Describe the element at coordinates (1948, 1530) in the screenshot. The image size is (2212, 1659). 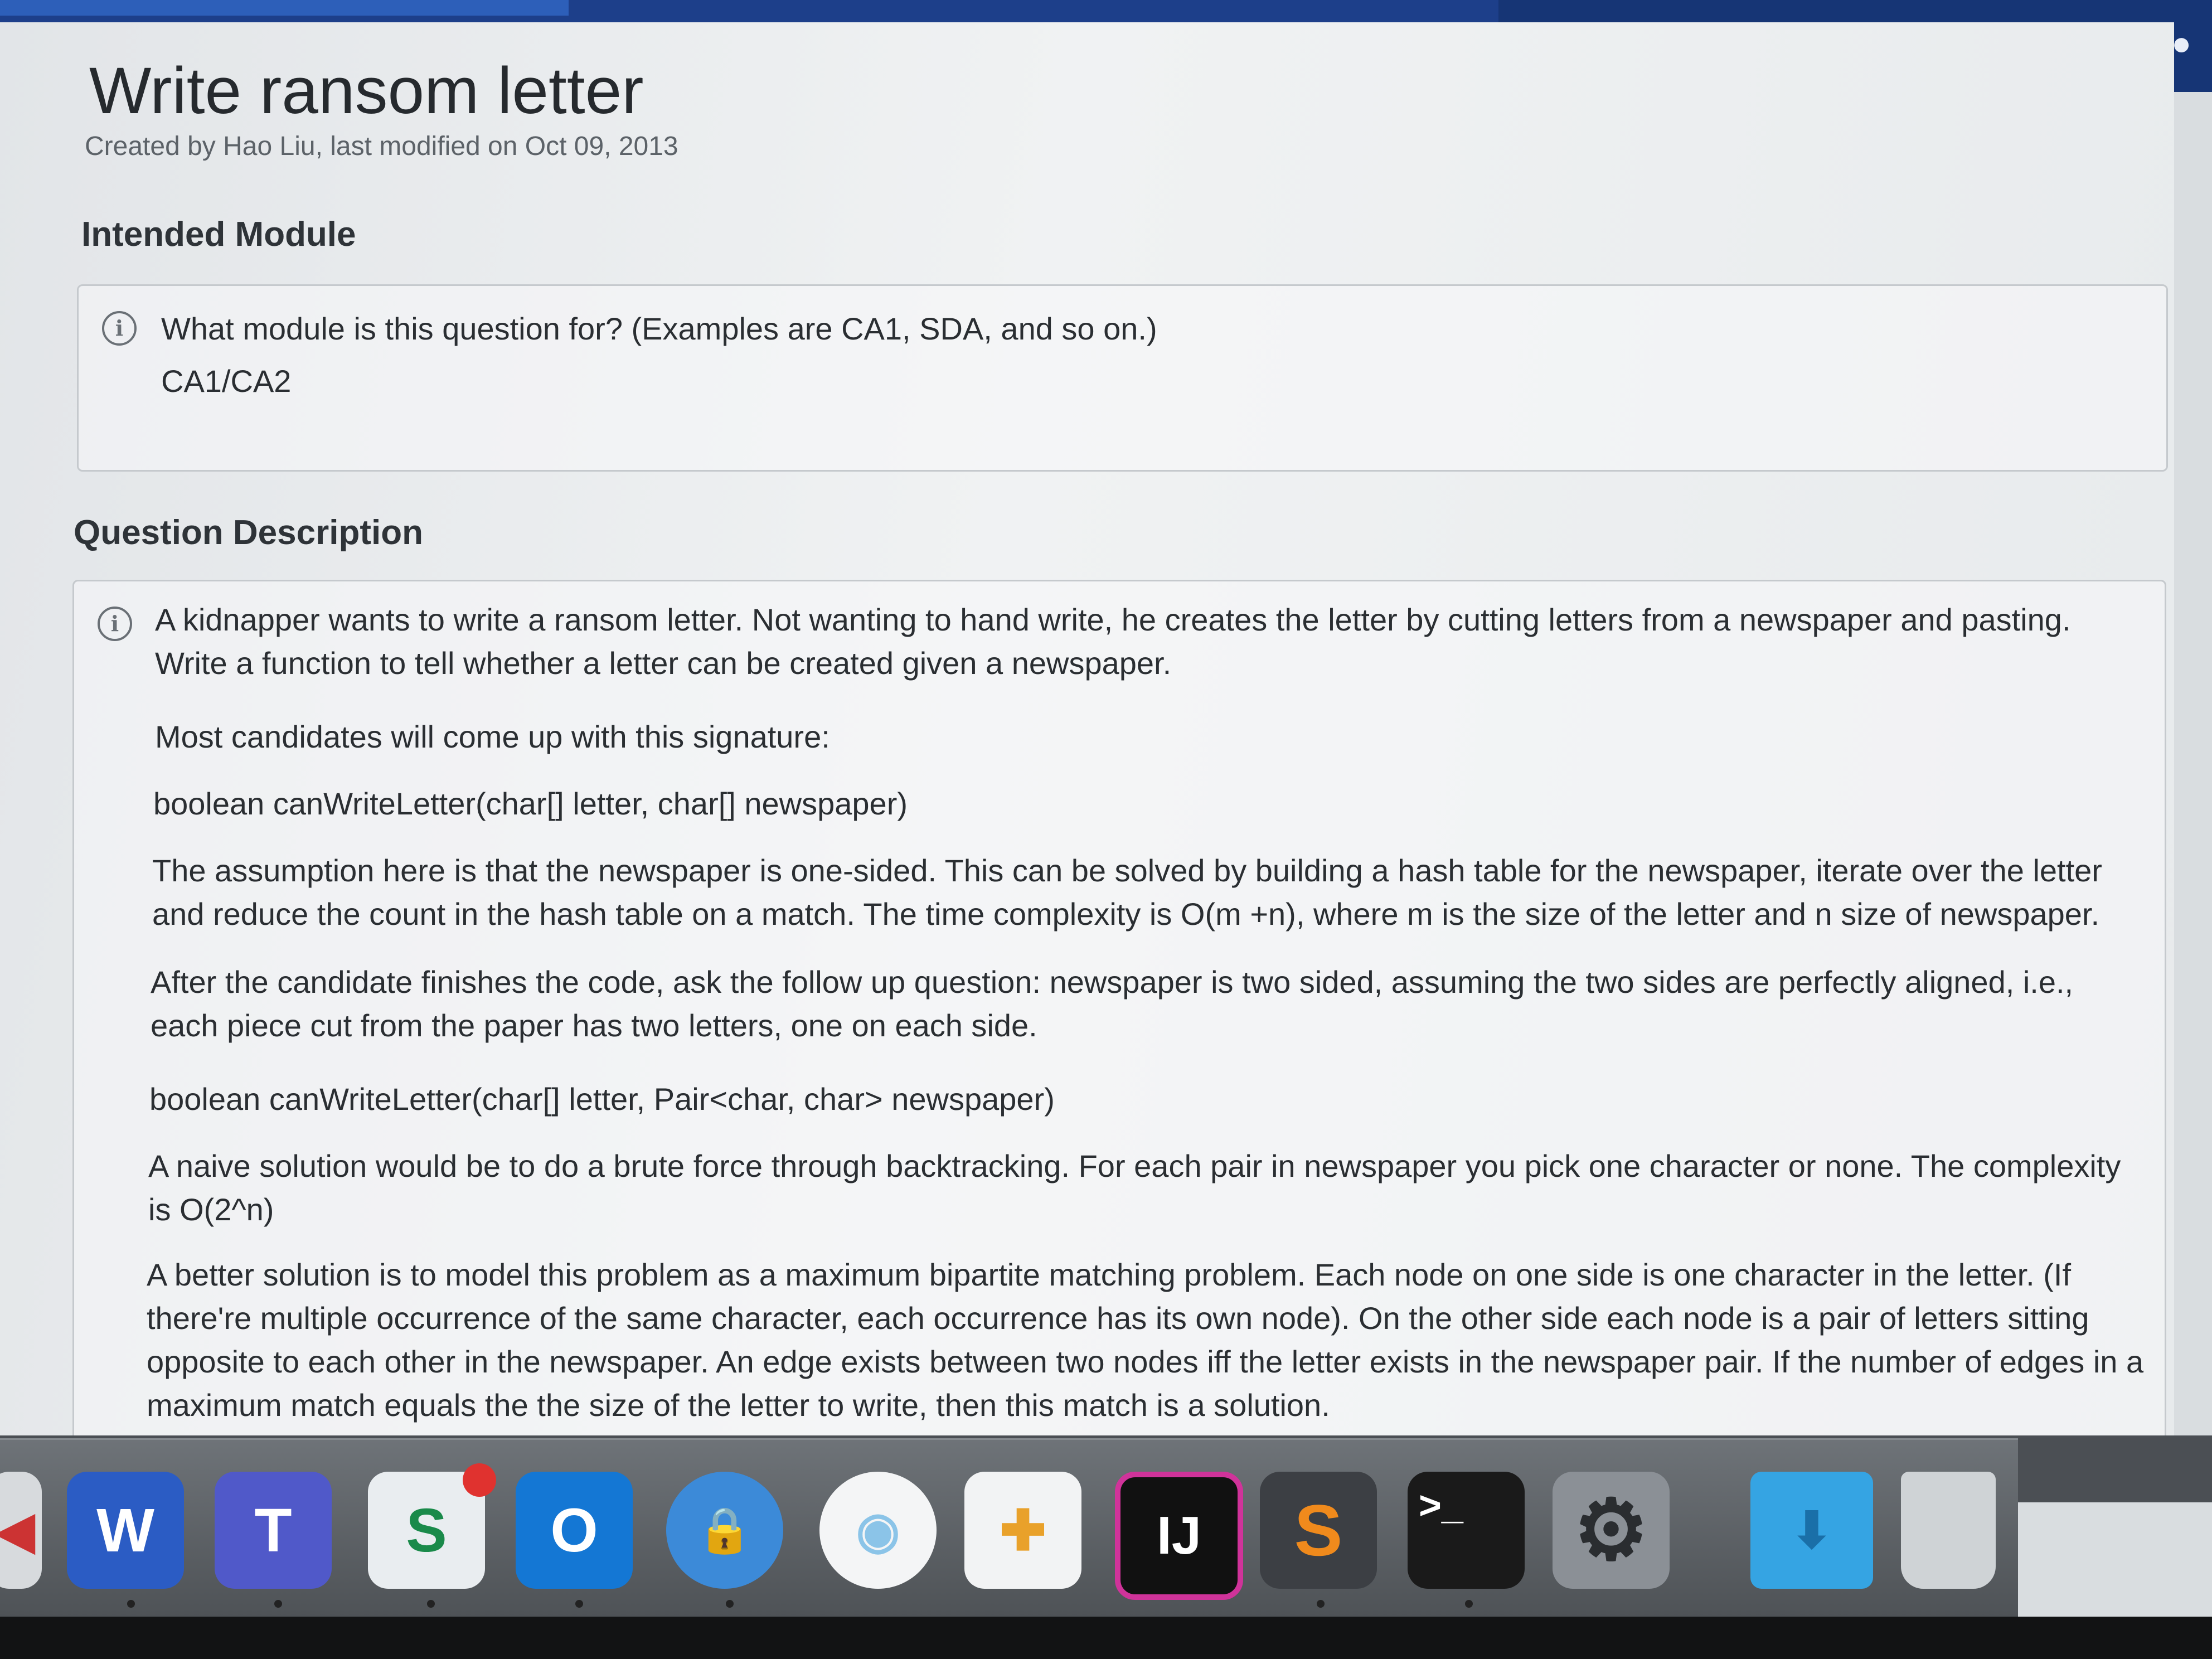
I see `trash-icon` at that location.